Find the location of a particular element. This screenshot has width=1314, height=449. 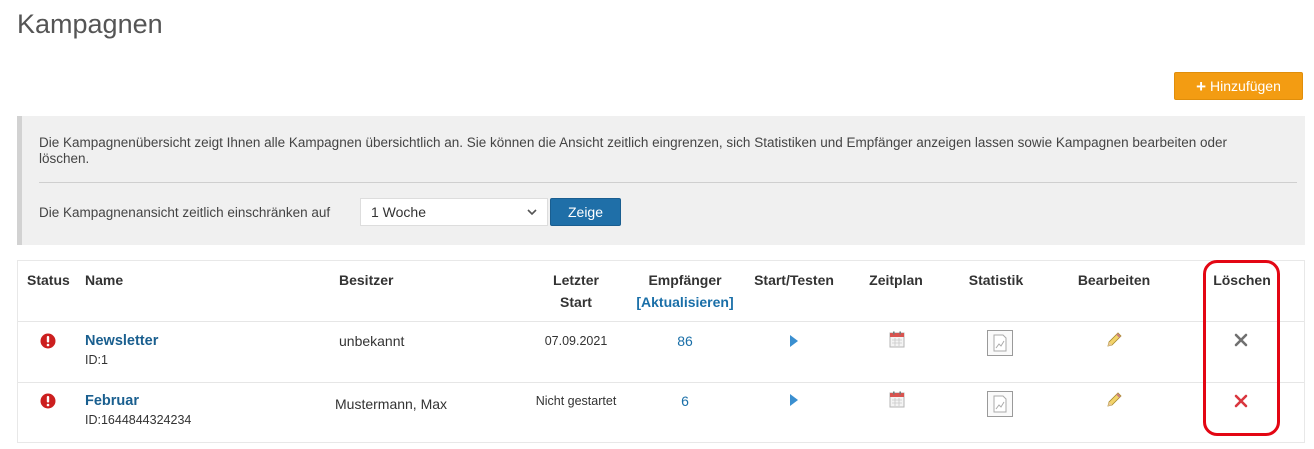

campaign-name-link: Februar is located at coordinates (112, 401).